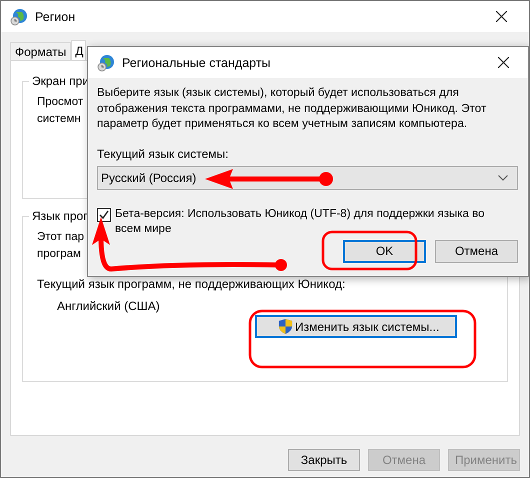 The height and width of the screenshot is (478, 530). I want to click on current-language-value: Английский (США), so click(108, 306).